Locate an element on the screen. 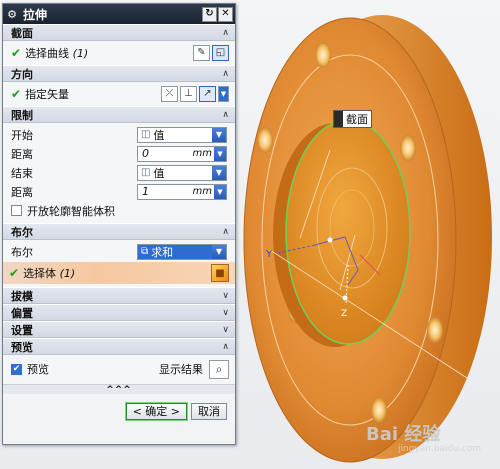 The width and height of the screenshot is (500, 469). start-select: ◫ 值 ▼ is located at coordinates (182, 134).